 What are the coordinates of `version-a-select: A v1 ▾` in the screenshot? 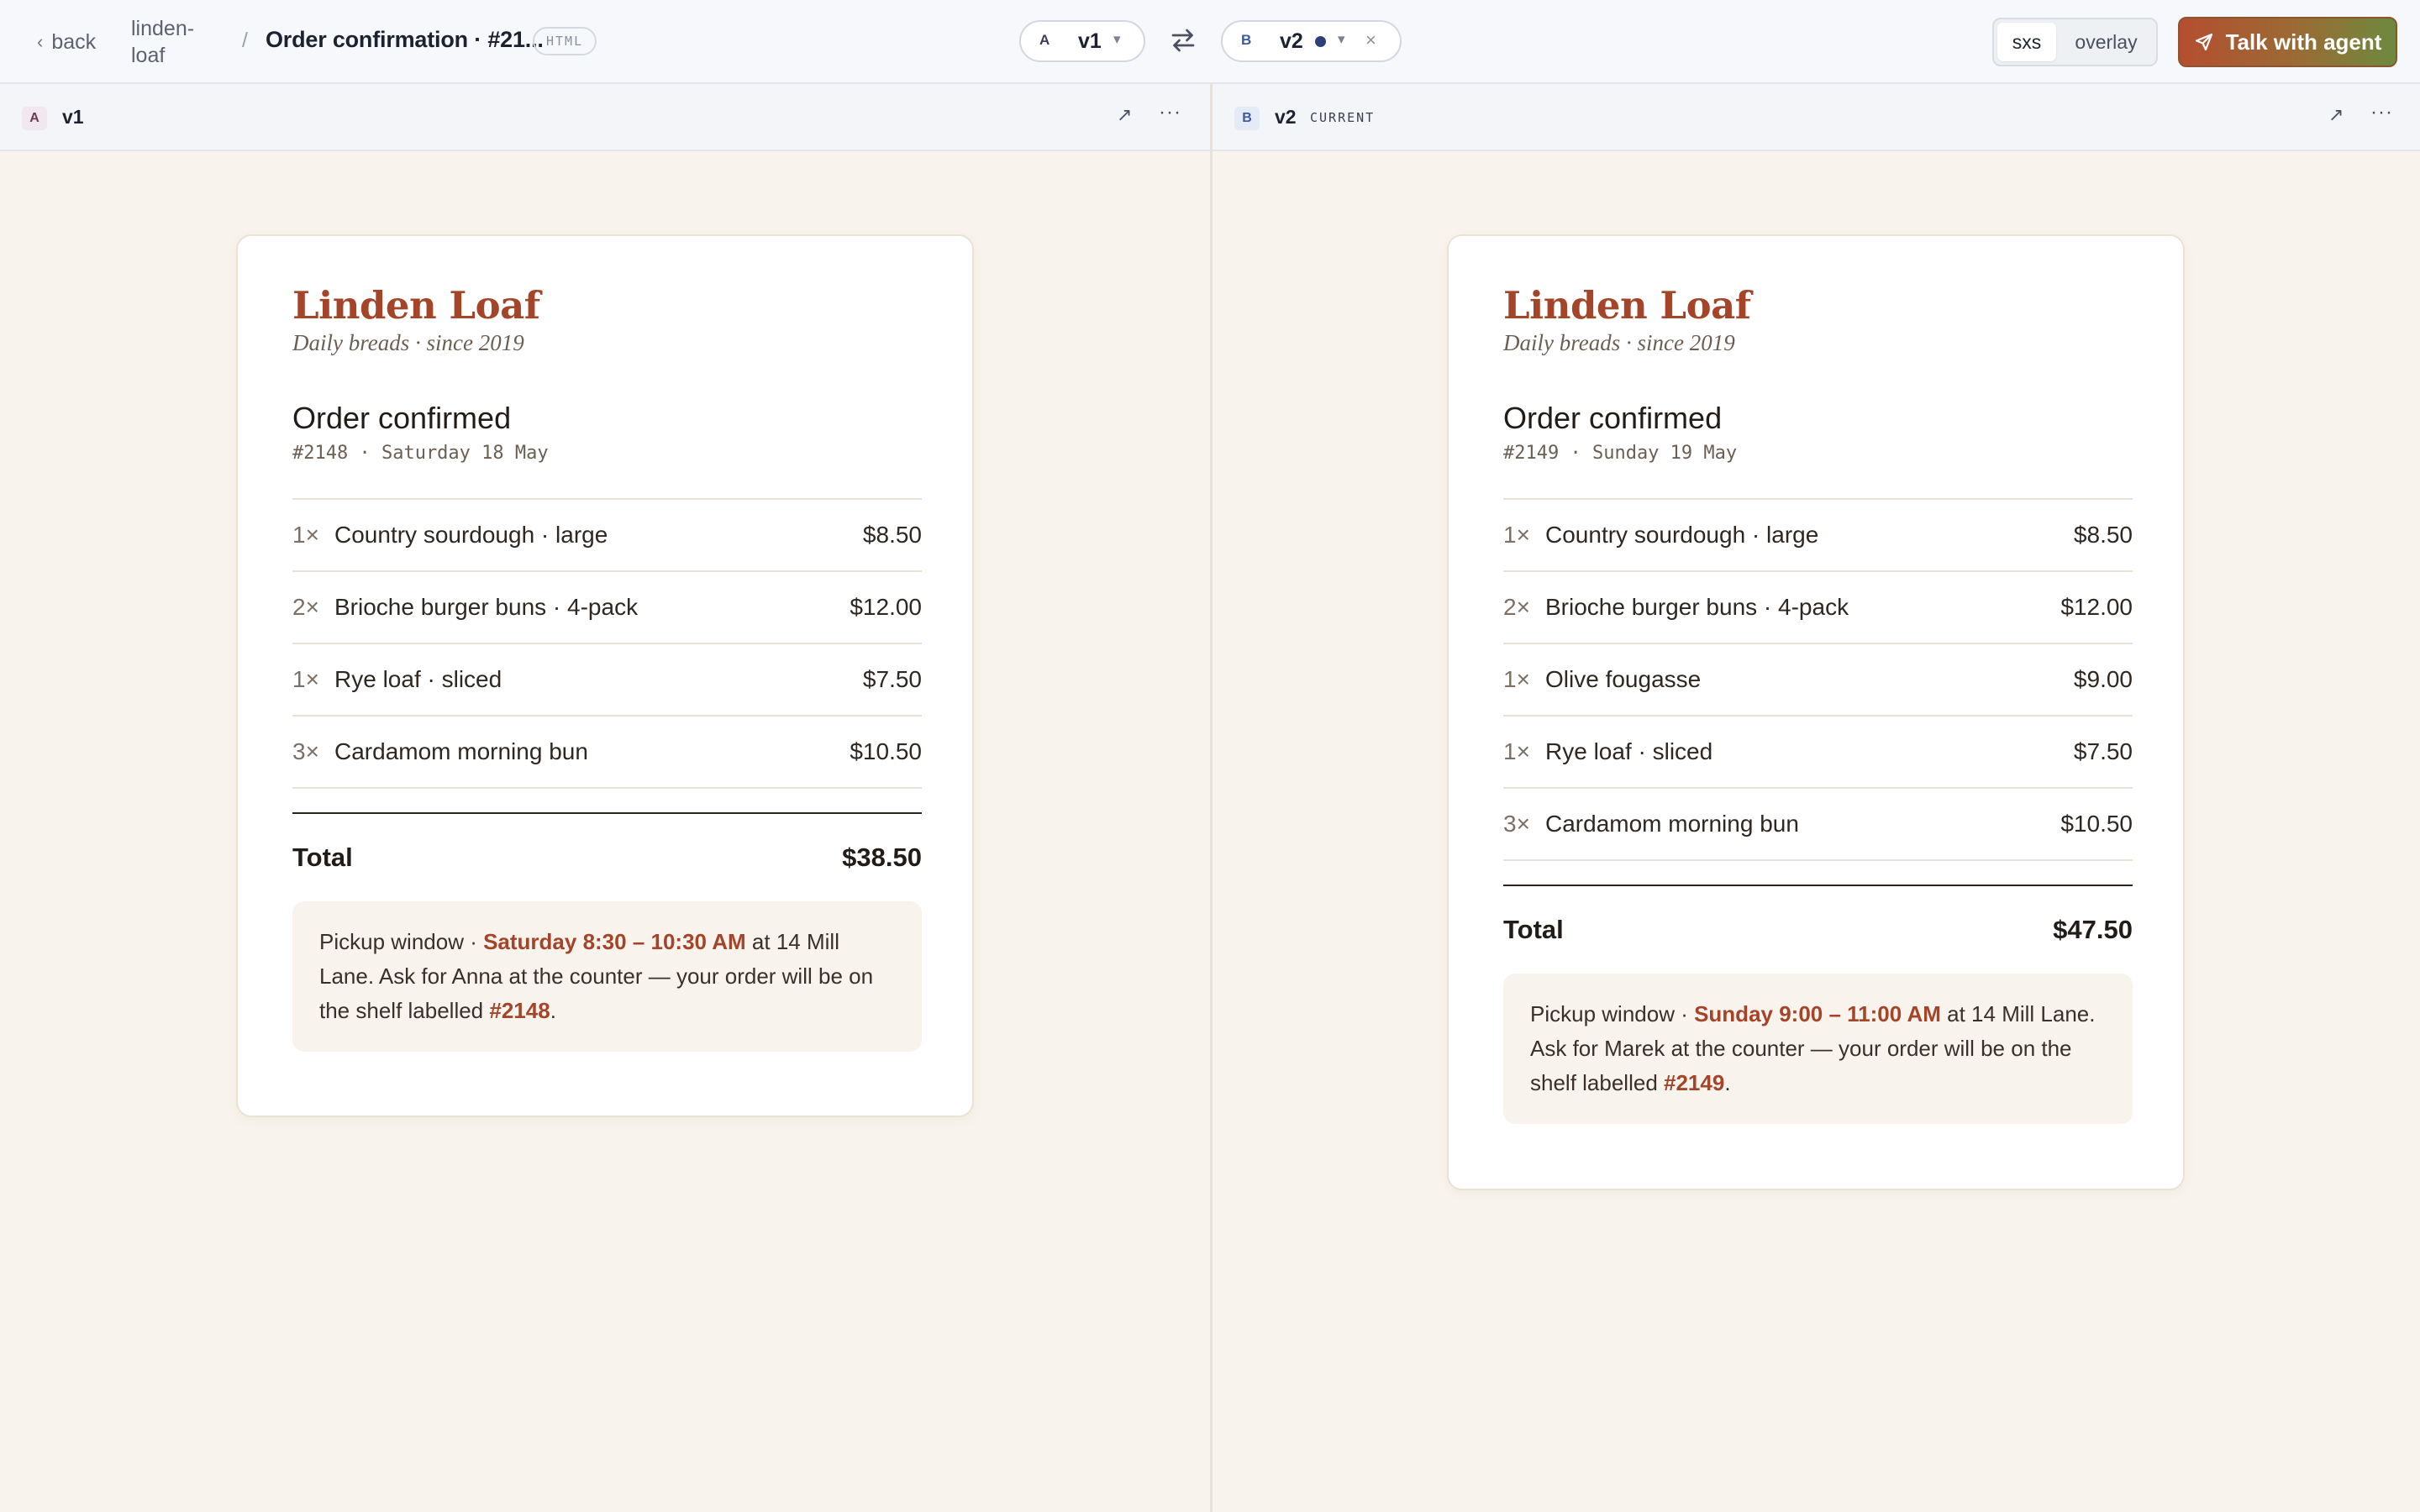 It's located at (1082, 41).